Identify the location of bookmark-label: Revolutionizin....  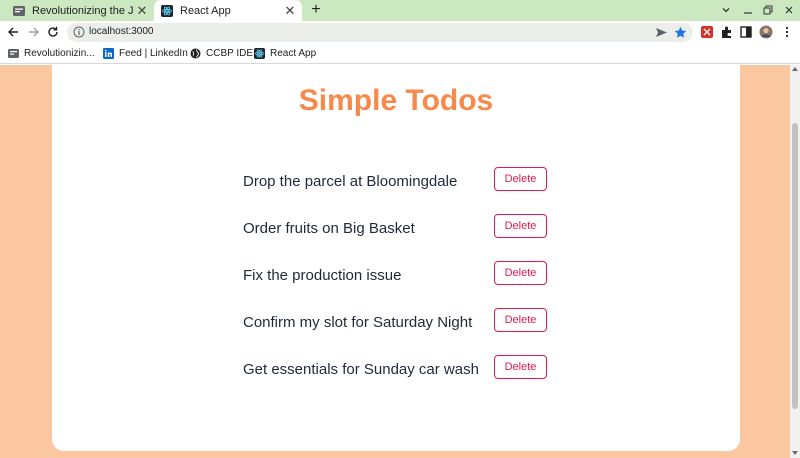
(59, 53).